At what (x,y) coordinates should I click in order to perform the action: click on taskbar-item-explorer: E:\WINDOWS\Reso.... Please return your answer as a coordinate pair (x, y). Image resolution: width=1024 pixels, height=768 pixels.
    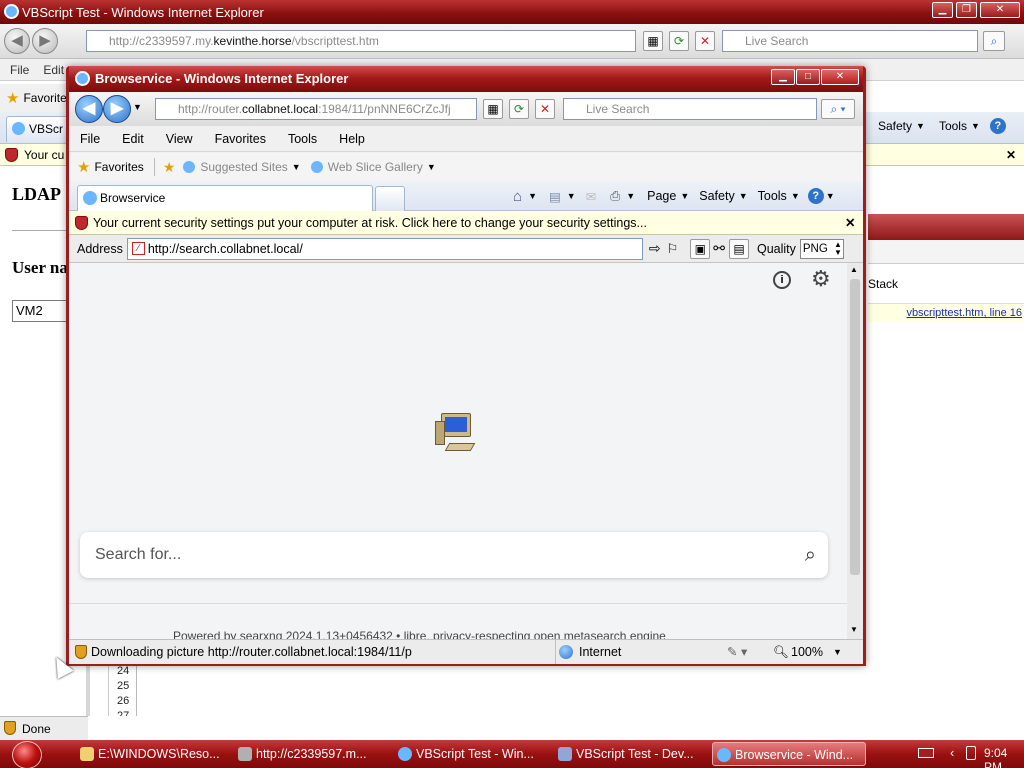
    Looking at the image, I should click on (151, 754).